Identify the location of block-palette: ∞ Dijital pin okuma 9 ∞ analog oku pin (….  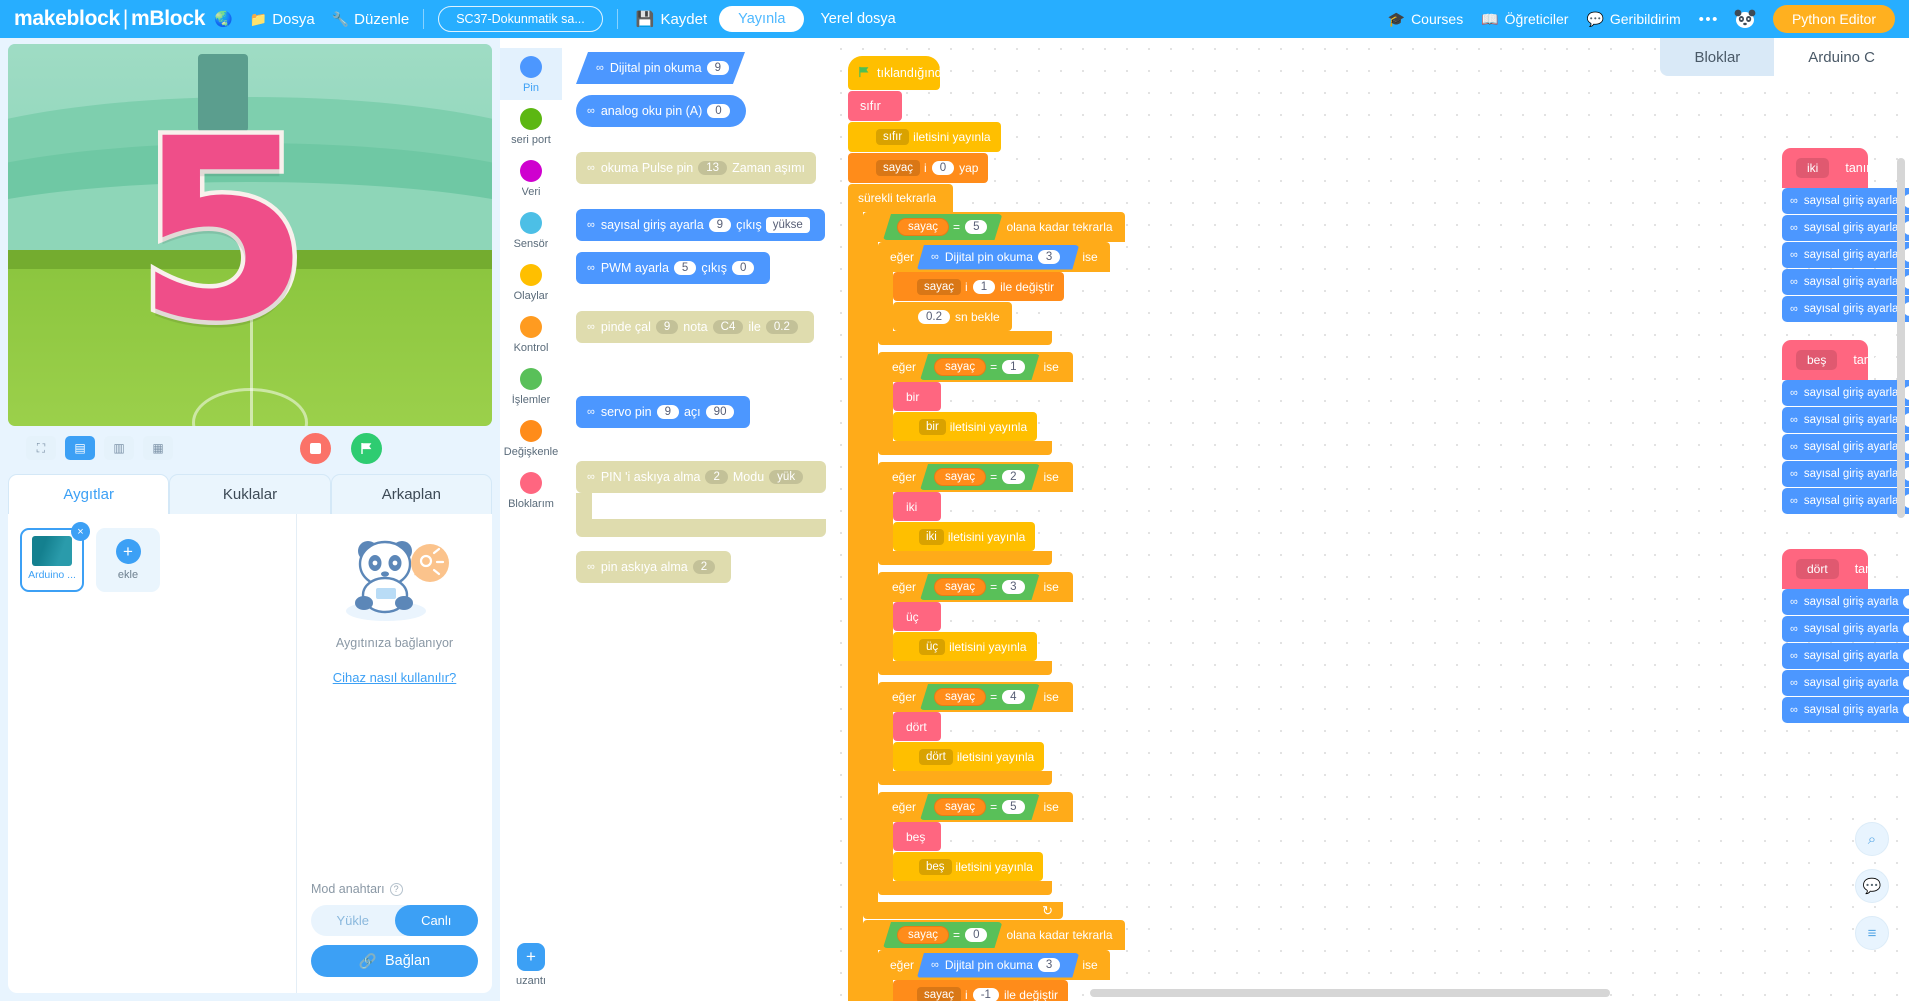
(696, 519).